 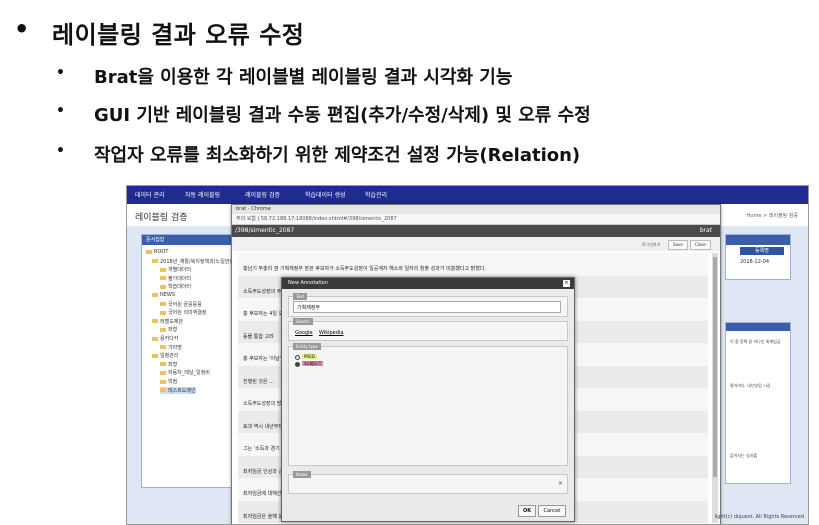 What do you see at coordinates (651, 245) in the screenshot?
I see `login-link: 로그인하기` at bounding box center [651, 245].